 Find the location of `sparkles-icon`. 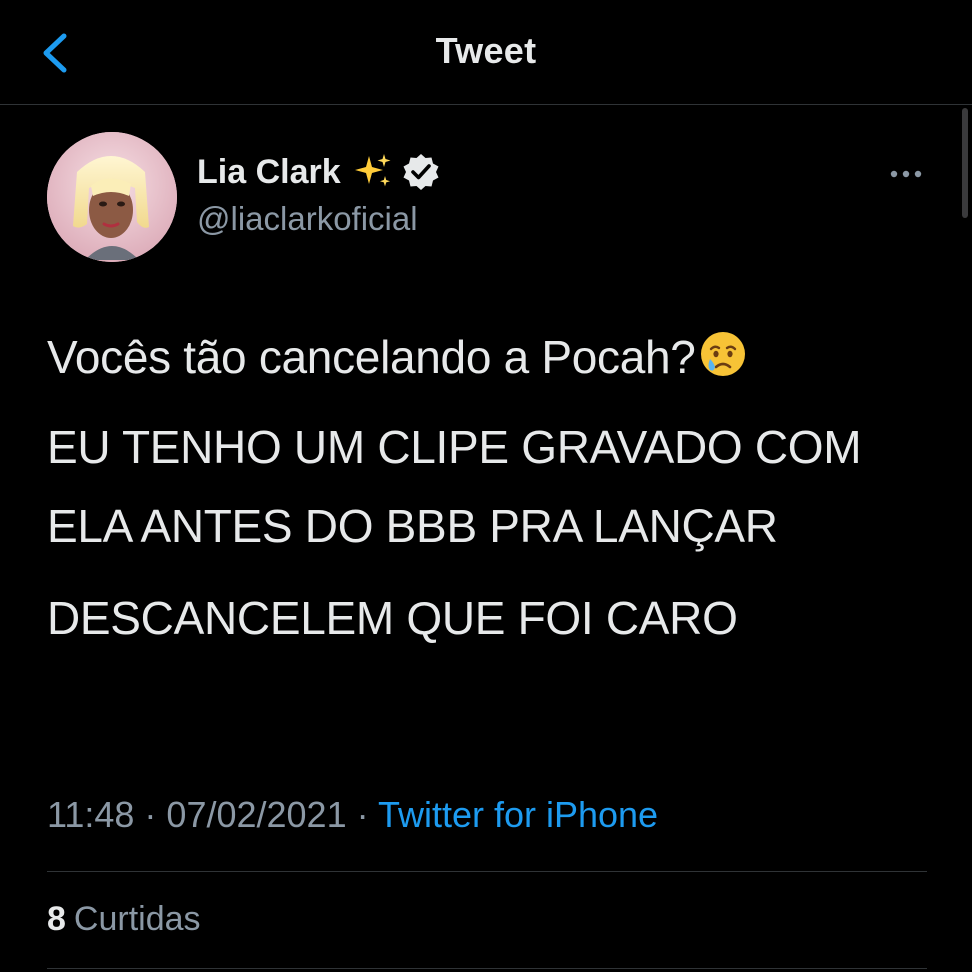

sparkles-icon is located at coordinates (372, 170).